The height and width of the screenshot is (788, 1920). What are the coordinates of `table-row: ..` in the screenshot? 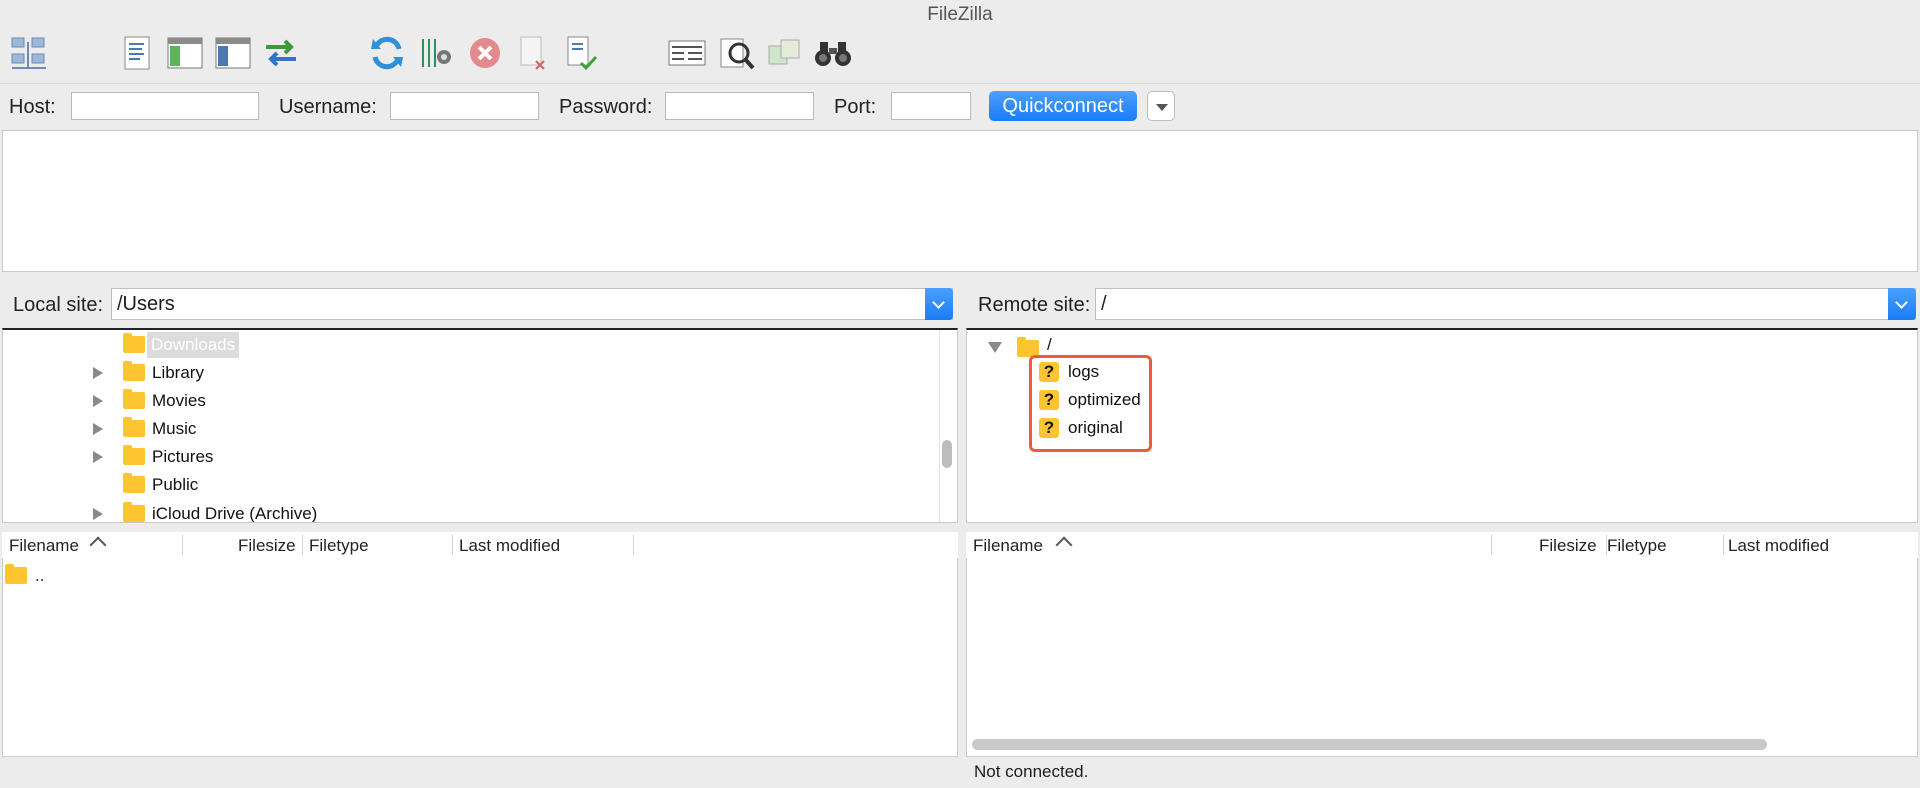 It's located at (480, 575).